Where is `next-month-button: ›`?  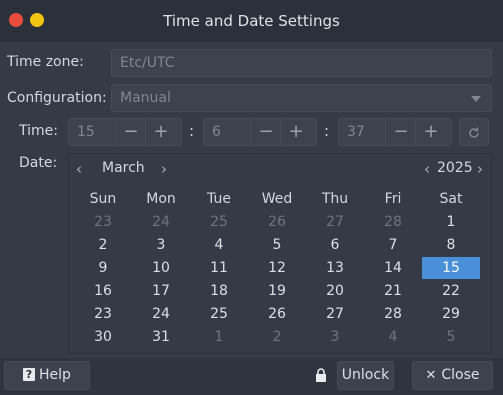 next-month-button: › is located at coordinates (164, 169).